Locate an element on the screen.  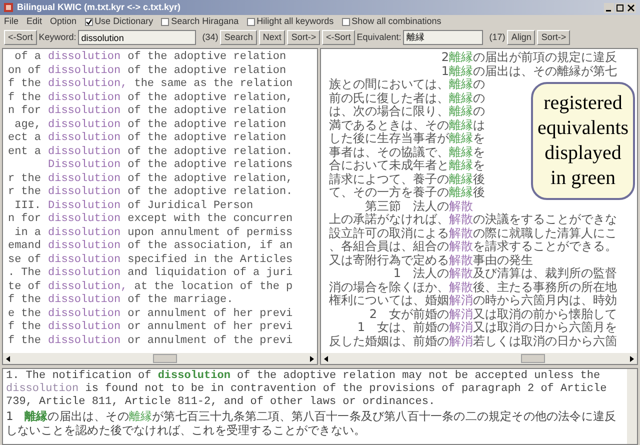
context-text: した後に生存当事者が is located at coordinates (389, 139).